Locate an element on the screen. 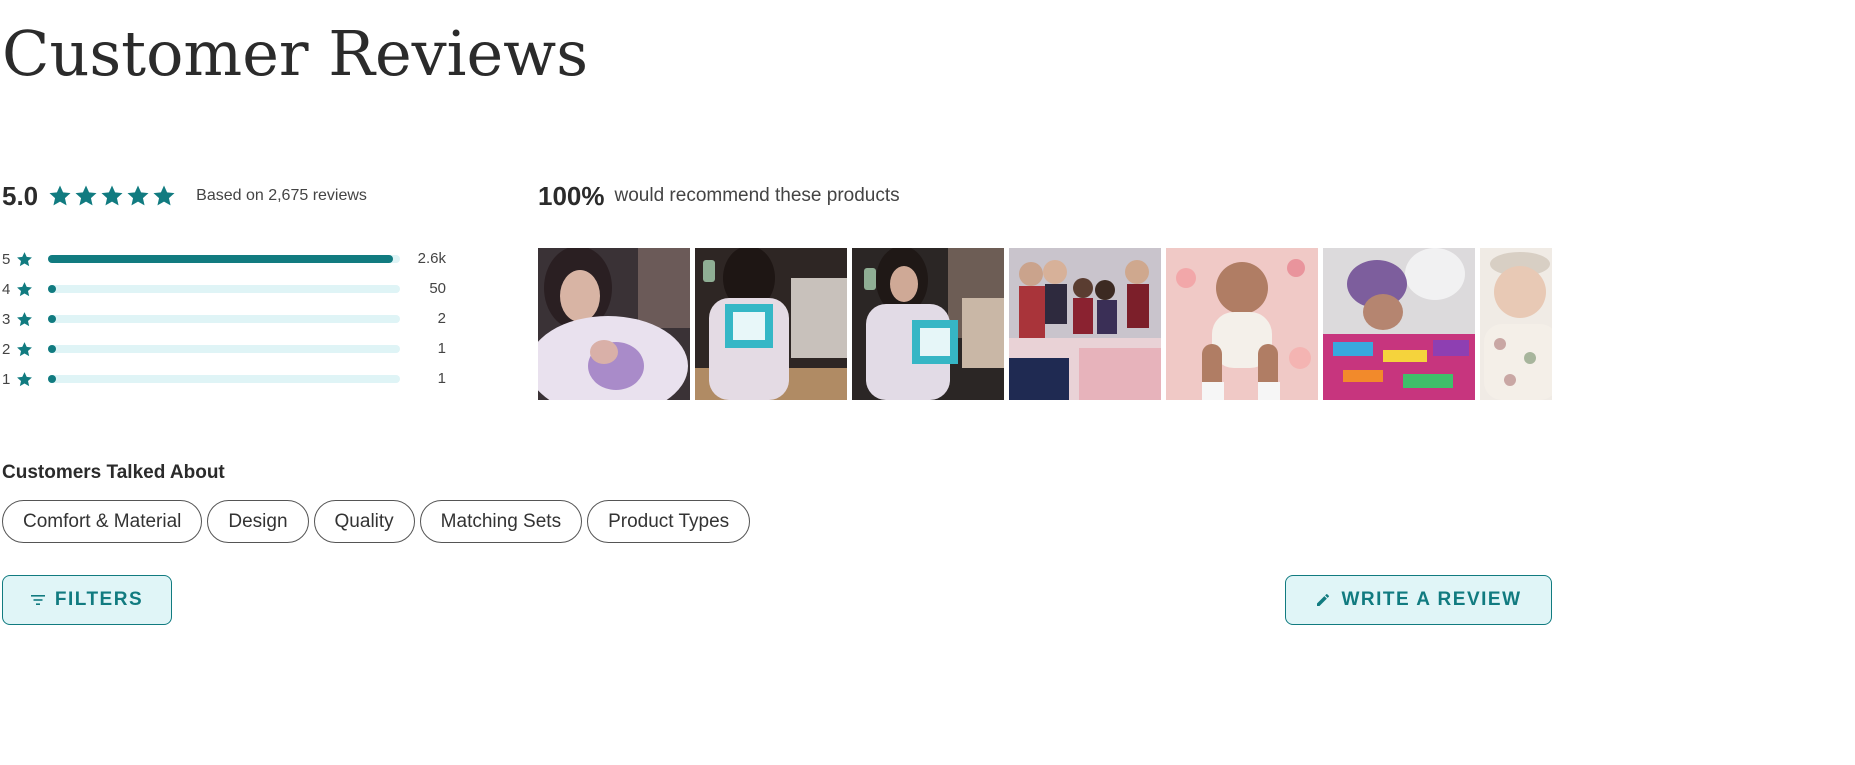 The width and height of the screenshot is (1855, 765). histogram-row-2: 2 1 is located at coordinates (227, 349).